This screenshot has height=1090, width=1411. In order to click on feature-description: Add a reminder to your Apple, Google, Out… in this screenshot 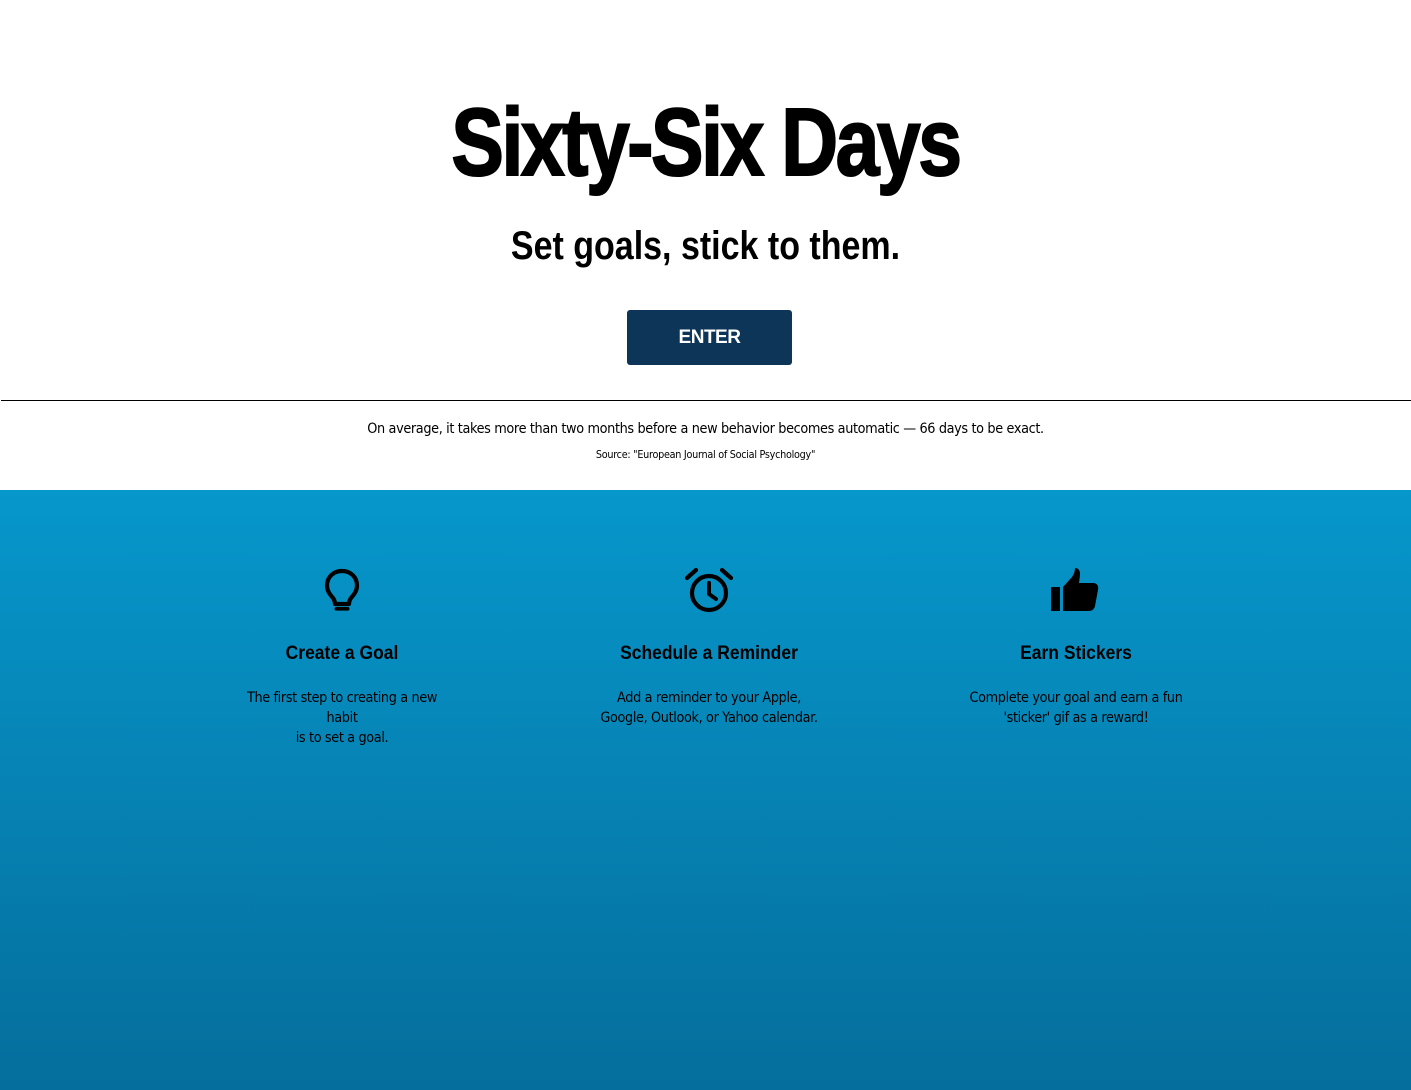, I will do `click(709, 708)`.